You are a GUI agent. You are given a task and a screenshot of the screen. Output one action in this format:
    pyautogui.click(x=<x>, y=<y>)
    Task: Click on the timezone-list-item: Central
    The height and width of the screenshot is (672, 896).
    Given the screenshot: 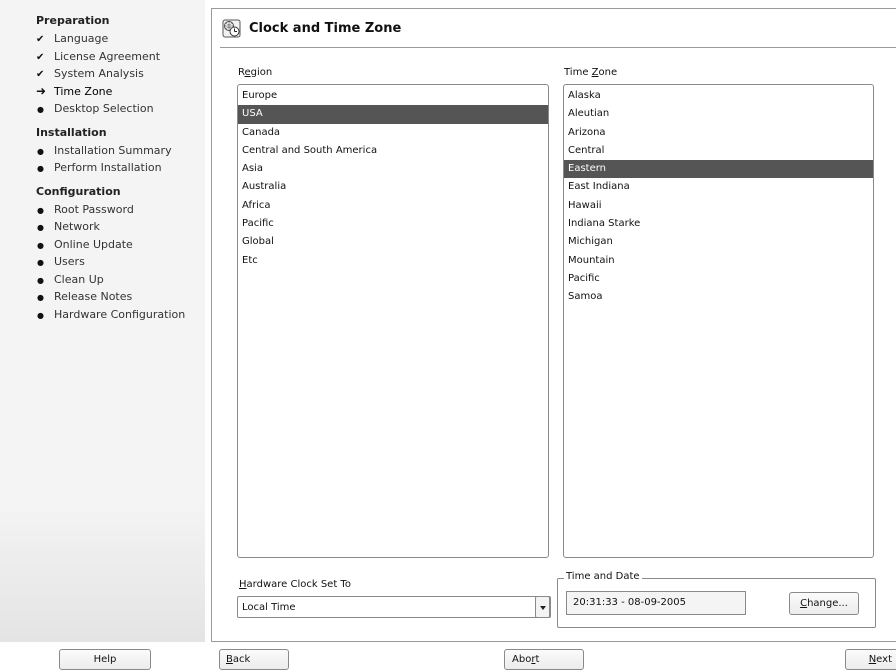 What is the action you would take?
    pyautogui.click(x=718, y=151)
    